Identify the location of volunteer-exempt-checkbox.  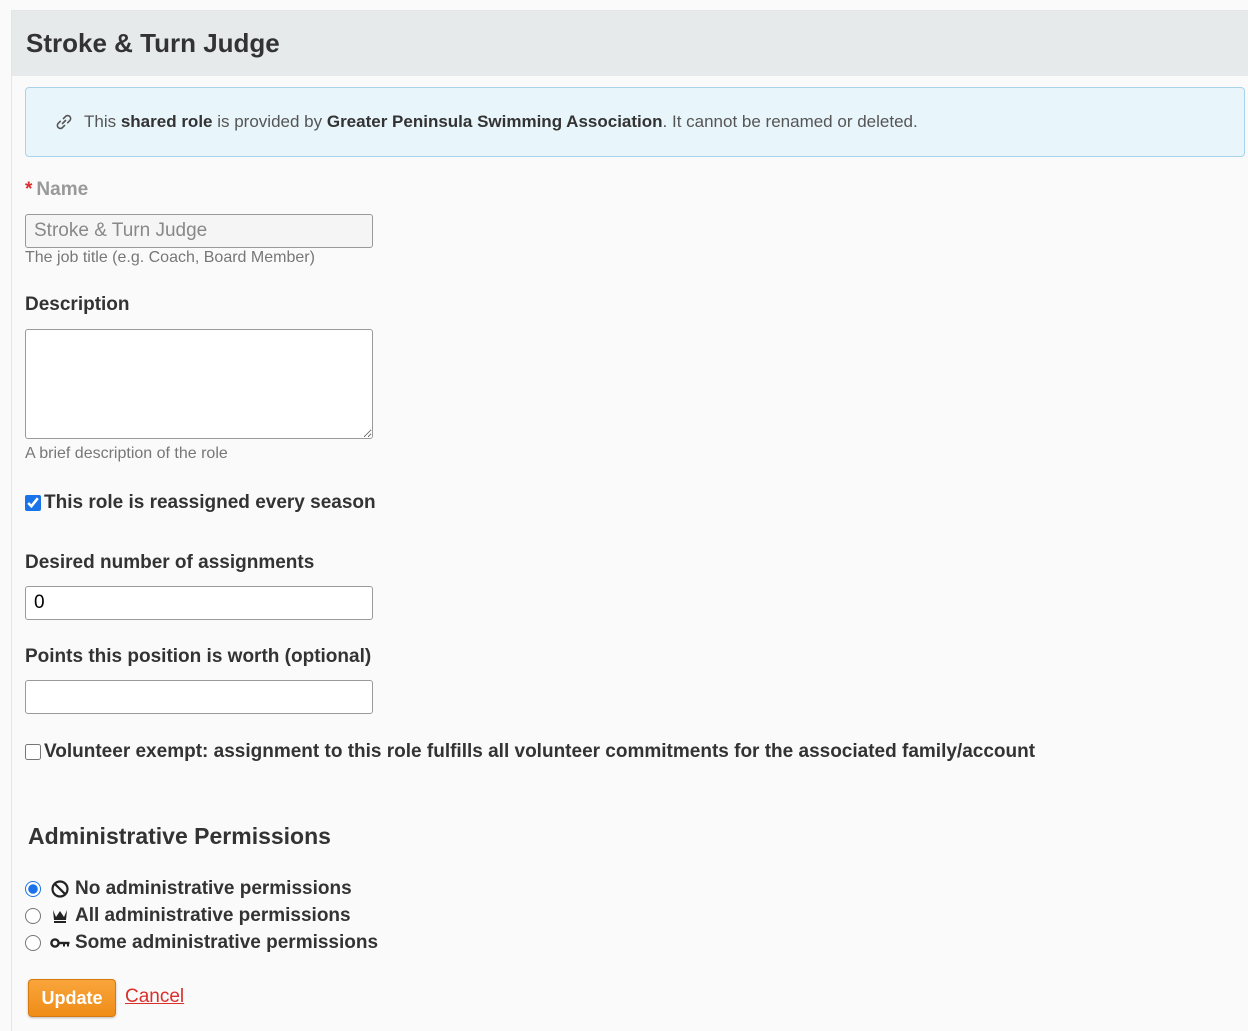
(33, 752).